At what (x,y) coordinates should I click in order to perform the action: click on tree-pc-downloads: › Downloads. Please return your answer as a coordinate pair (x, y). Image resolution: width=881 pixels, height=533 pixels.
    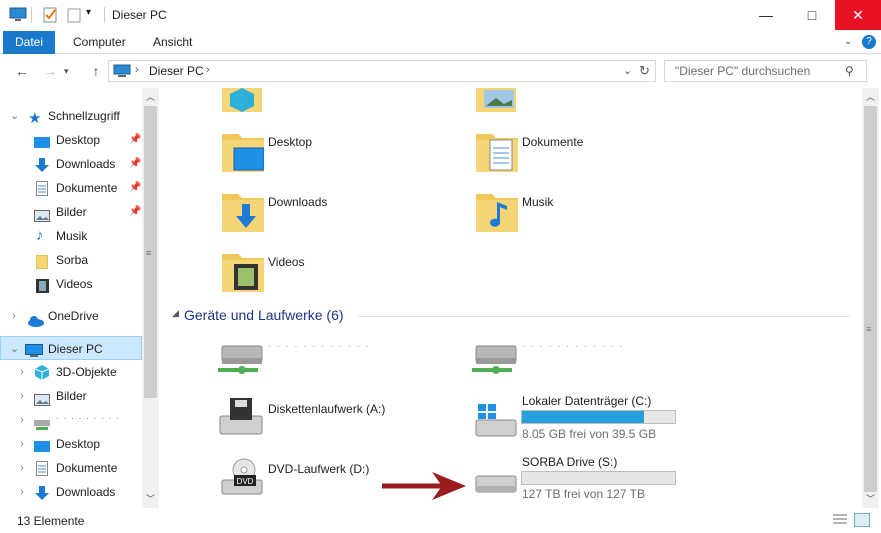
    Looking at the image, I should click on (71, 492).